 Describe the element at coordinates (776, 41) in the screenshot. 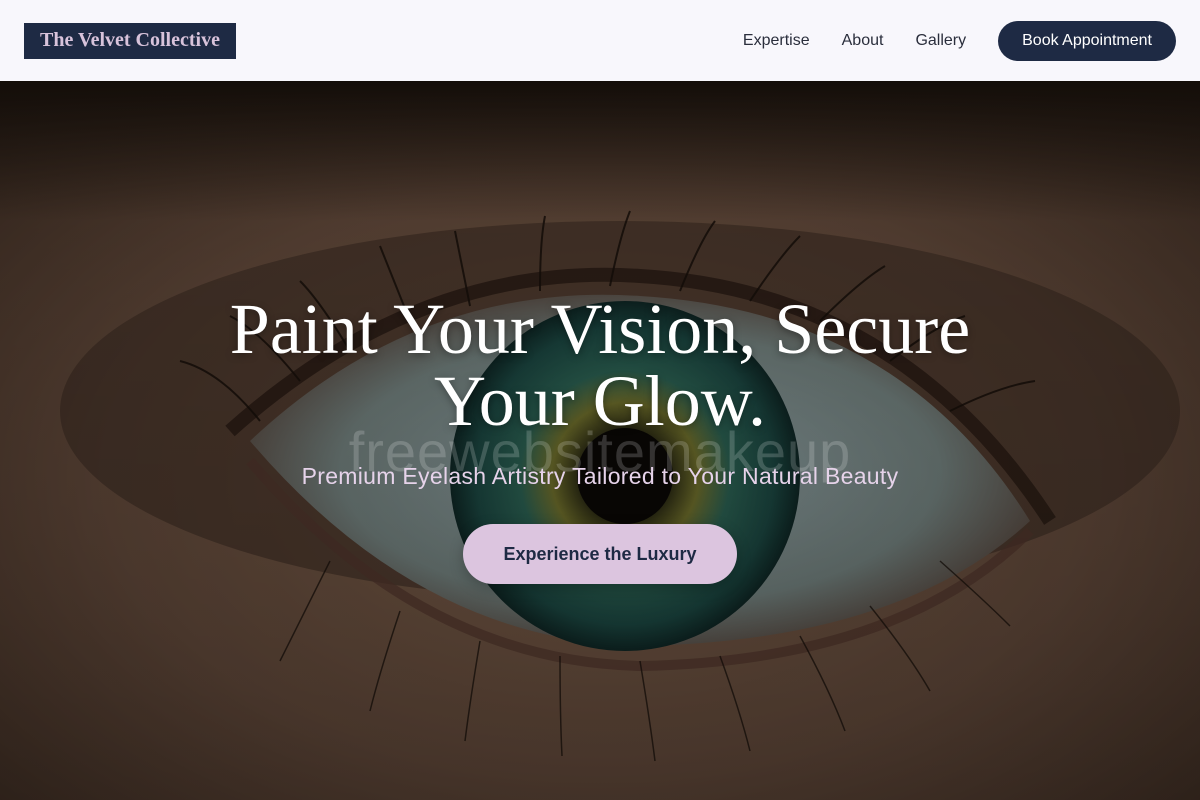

I see `nav-link-expertise: Expertise` at that location.